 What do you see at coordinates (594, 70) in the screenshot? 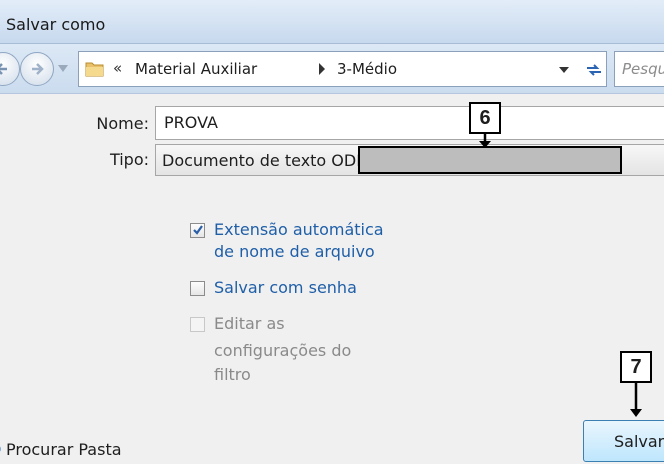
I see `refresh-icon` at bounding box center [594, 70].